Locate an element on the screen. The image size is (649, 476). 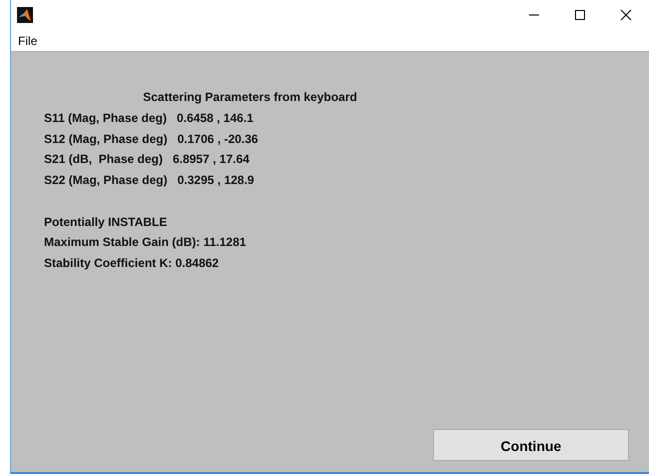
parameter-line: S21 (dB, Phase deg) 6.8957 , 17.64 is located at coordinates (147, 159).